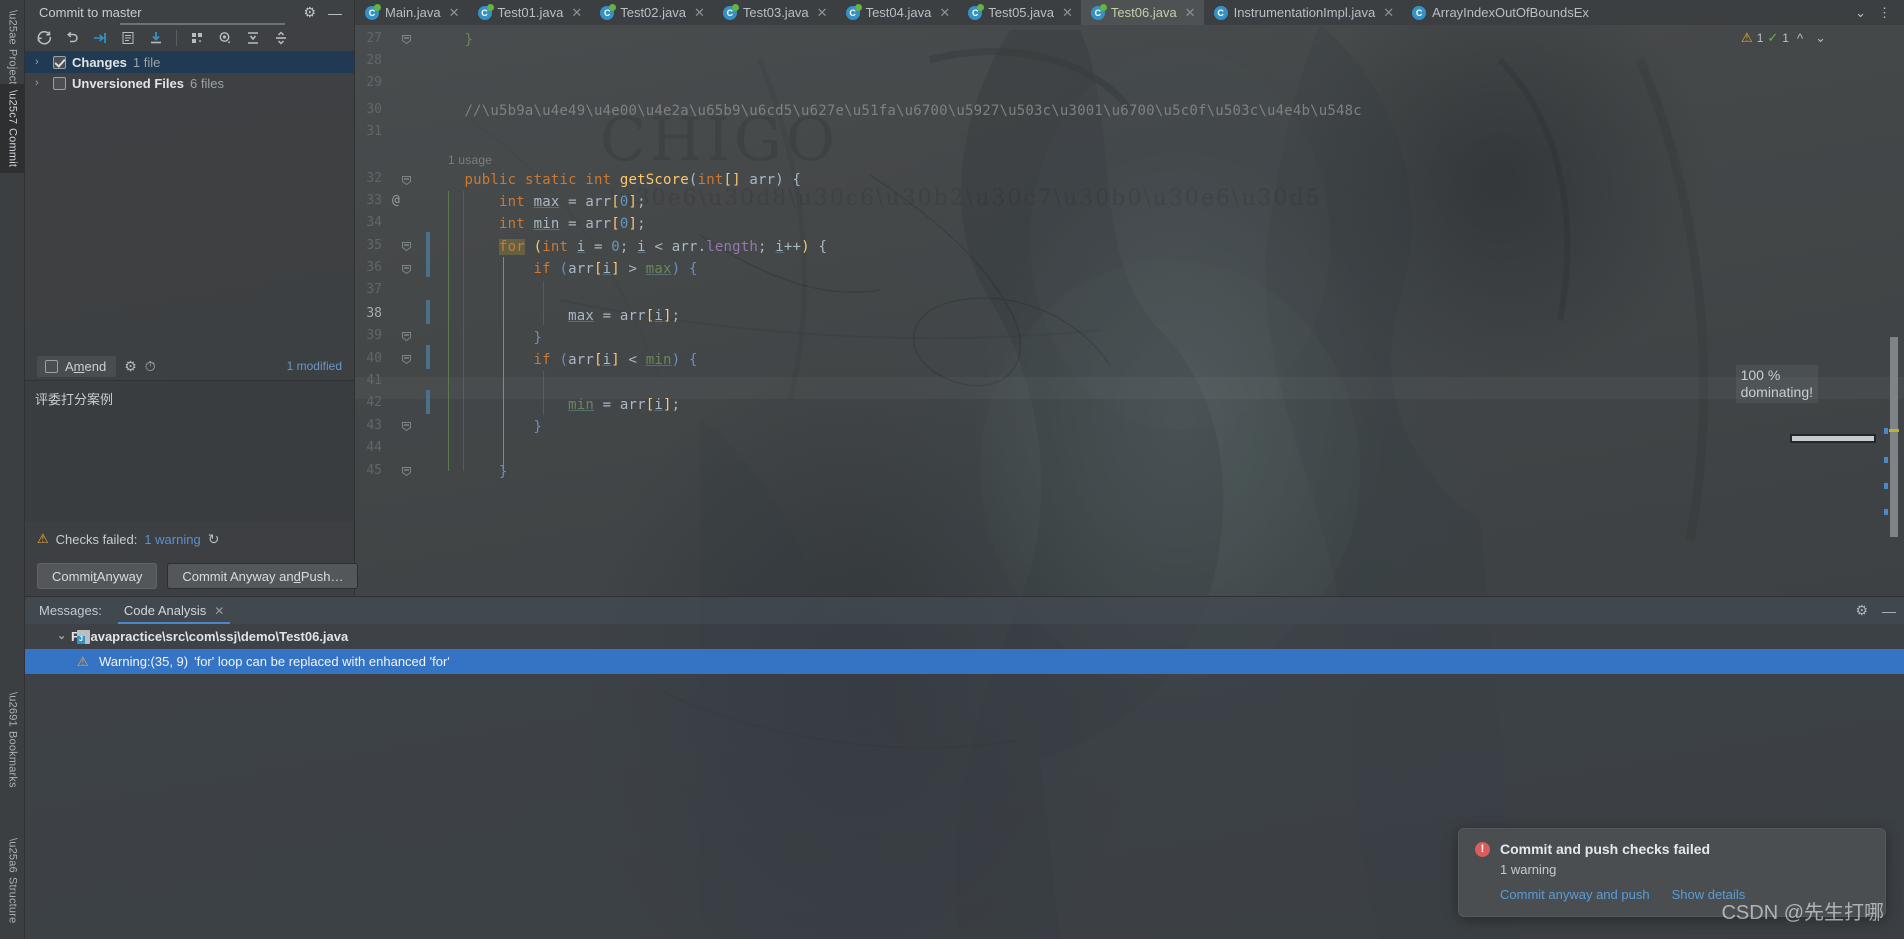 The height and width of the screenshot is (939, 1904). I want to click on tab-code-analysis: Code Analysis ✕, so click(174, 613).